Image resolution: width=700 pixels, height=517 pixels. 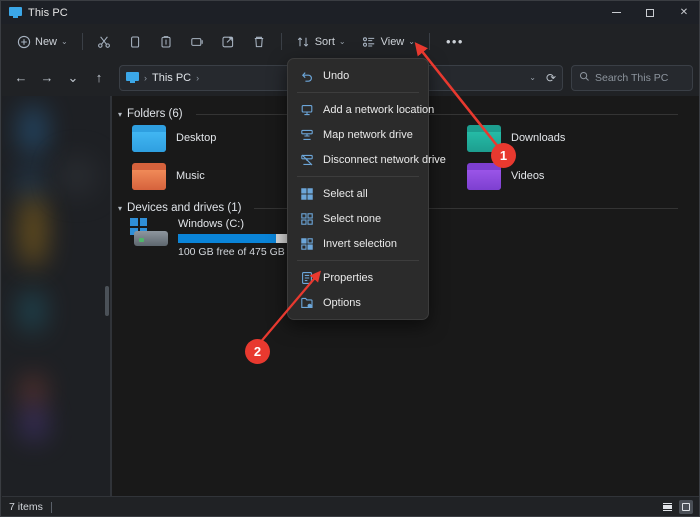 What do you see at coordinates (47, 78) in the screenshot?
I see `forward-button: →` at bounding box center [47, 78].